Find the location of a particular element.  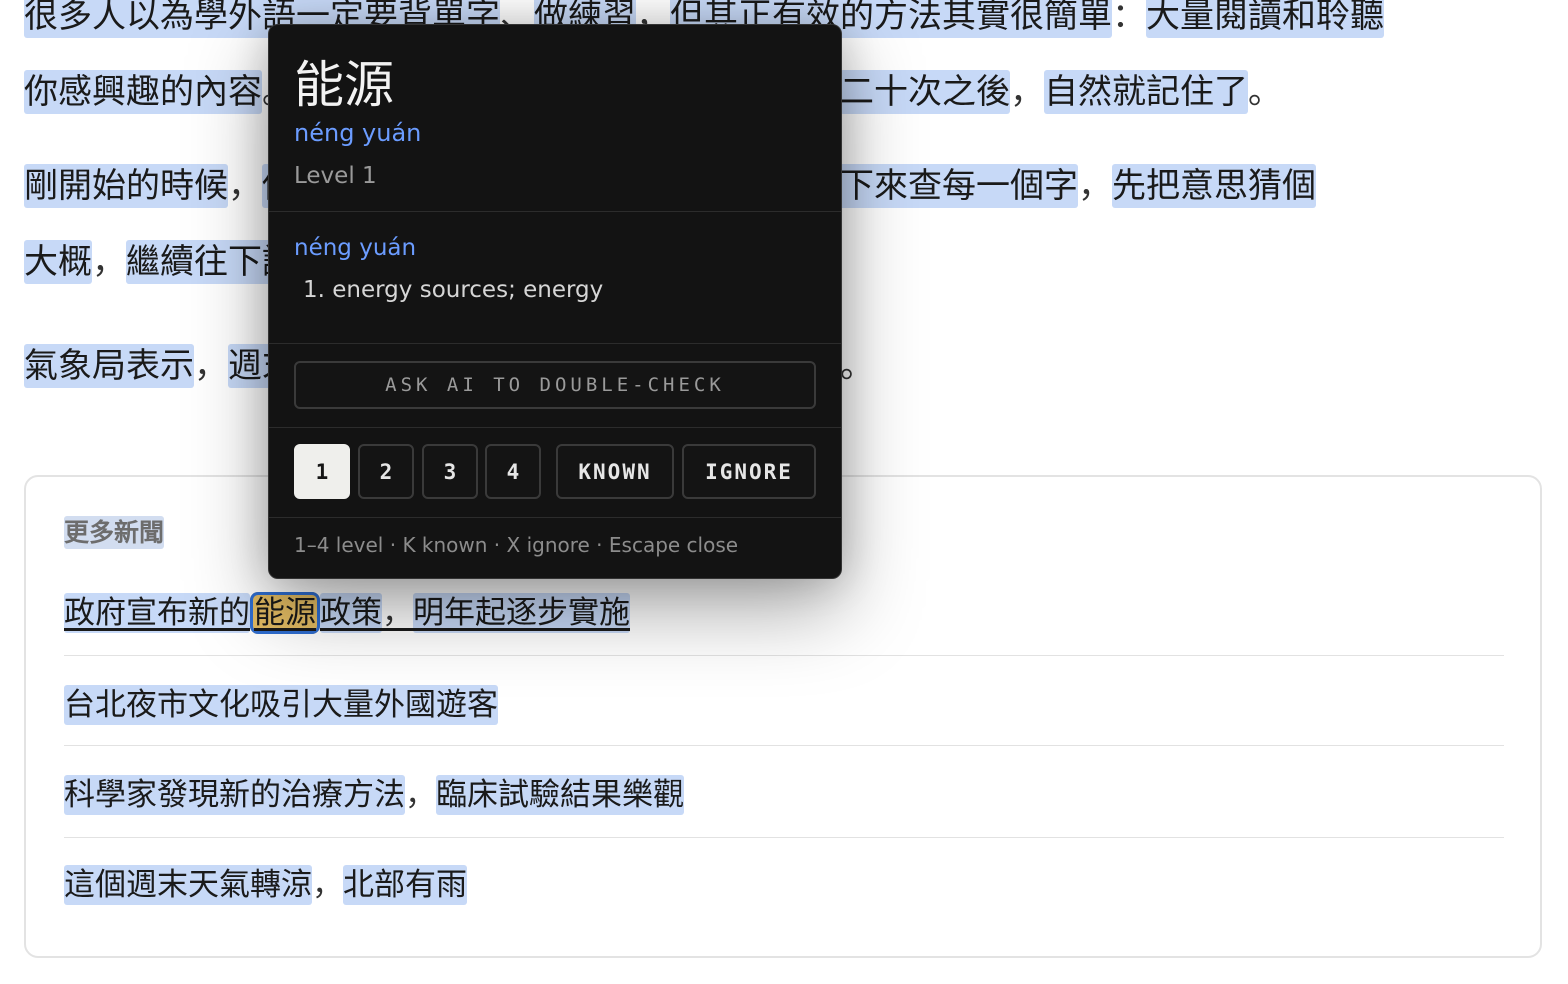

word-chunk: 北部有雨 is located at coordinates (405, 885).